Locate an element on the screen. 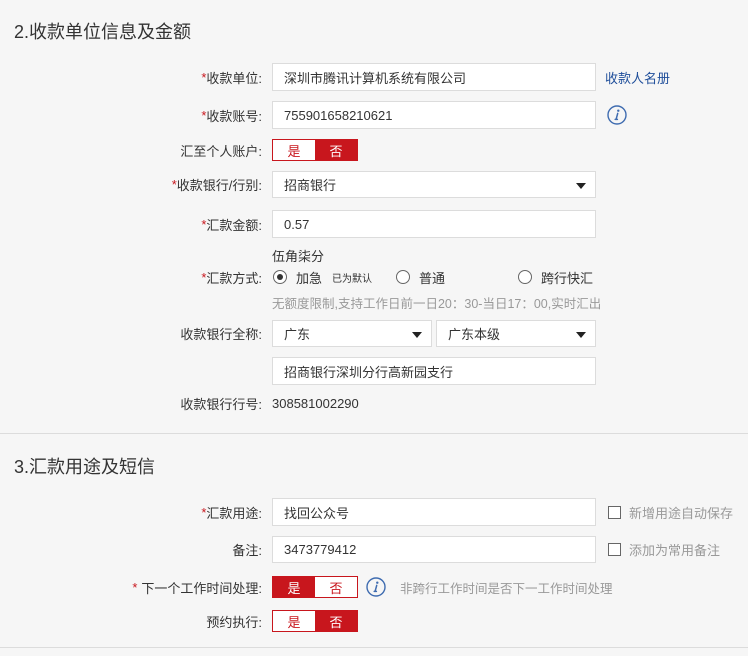  account-row: * 收款账号: 755901658210621 is located at coordinates (374, 115).